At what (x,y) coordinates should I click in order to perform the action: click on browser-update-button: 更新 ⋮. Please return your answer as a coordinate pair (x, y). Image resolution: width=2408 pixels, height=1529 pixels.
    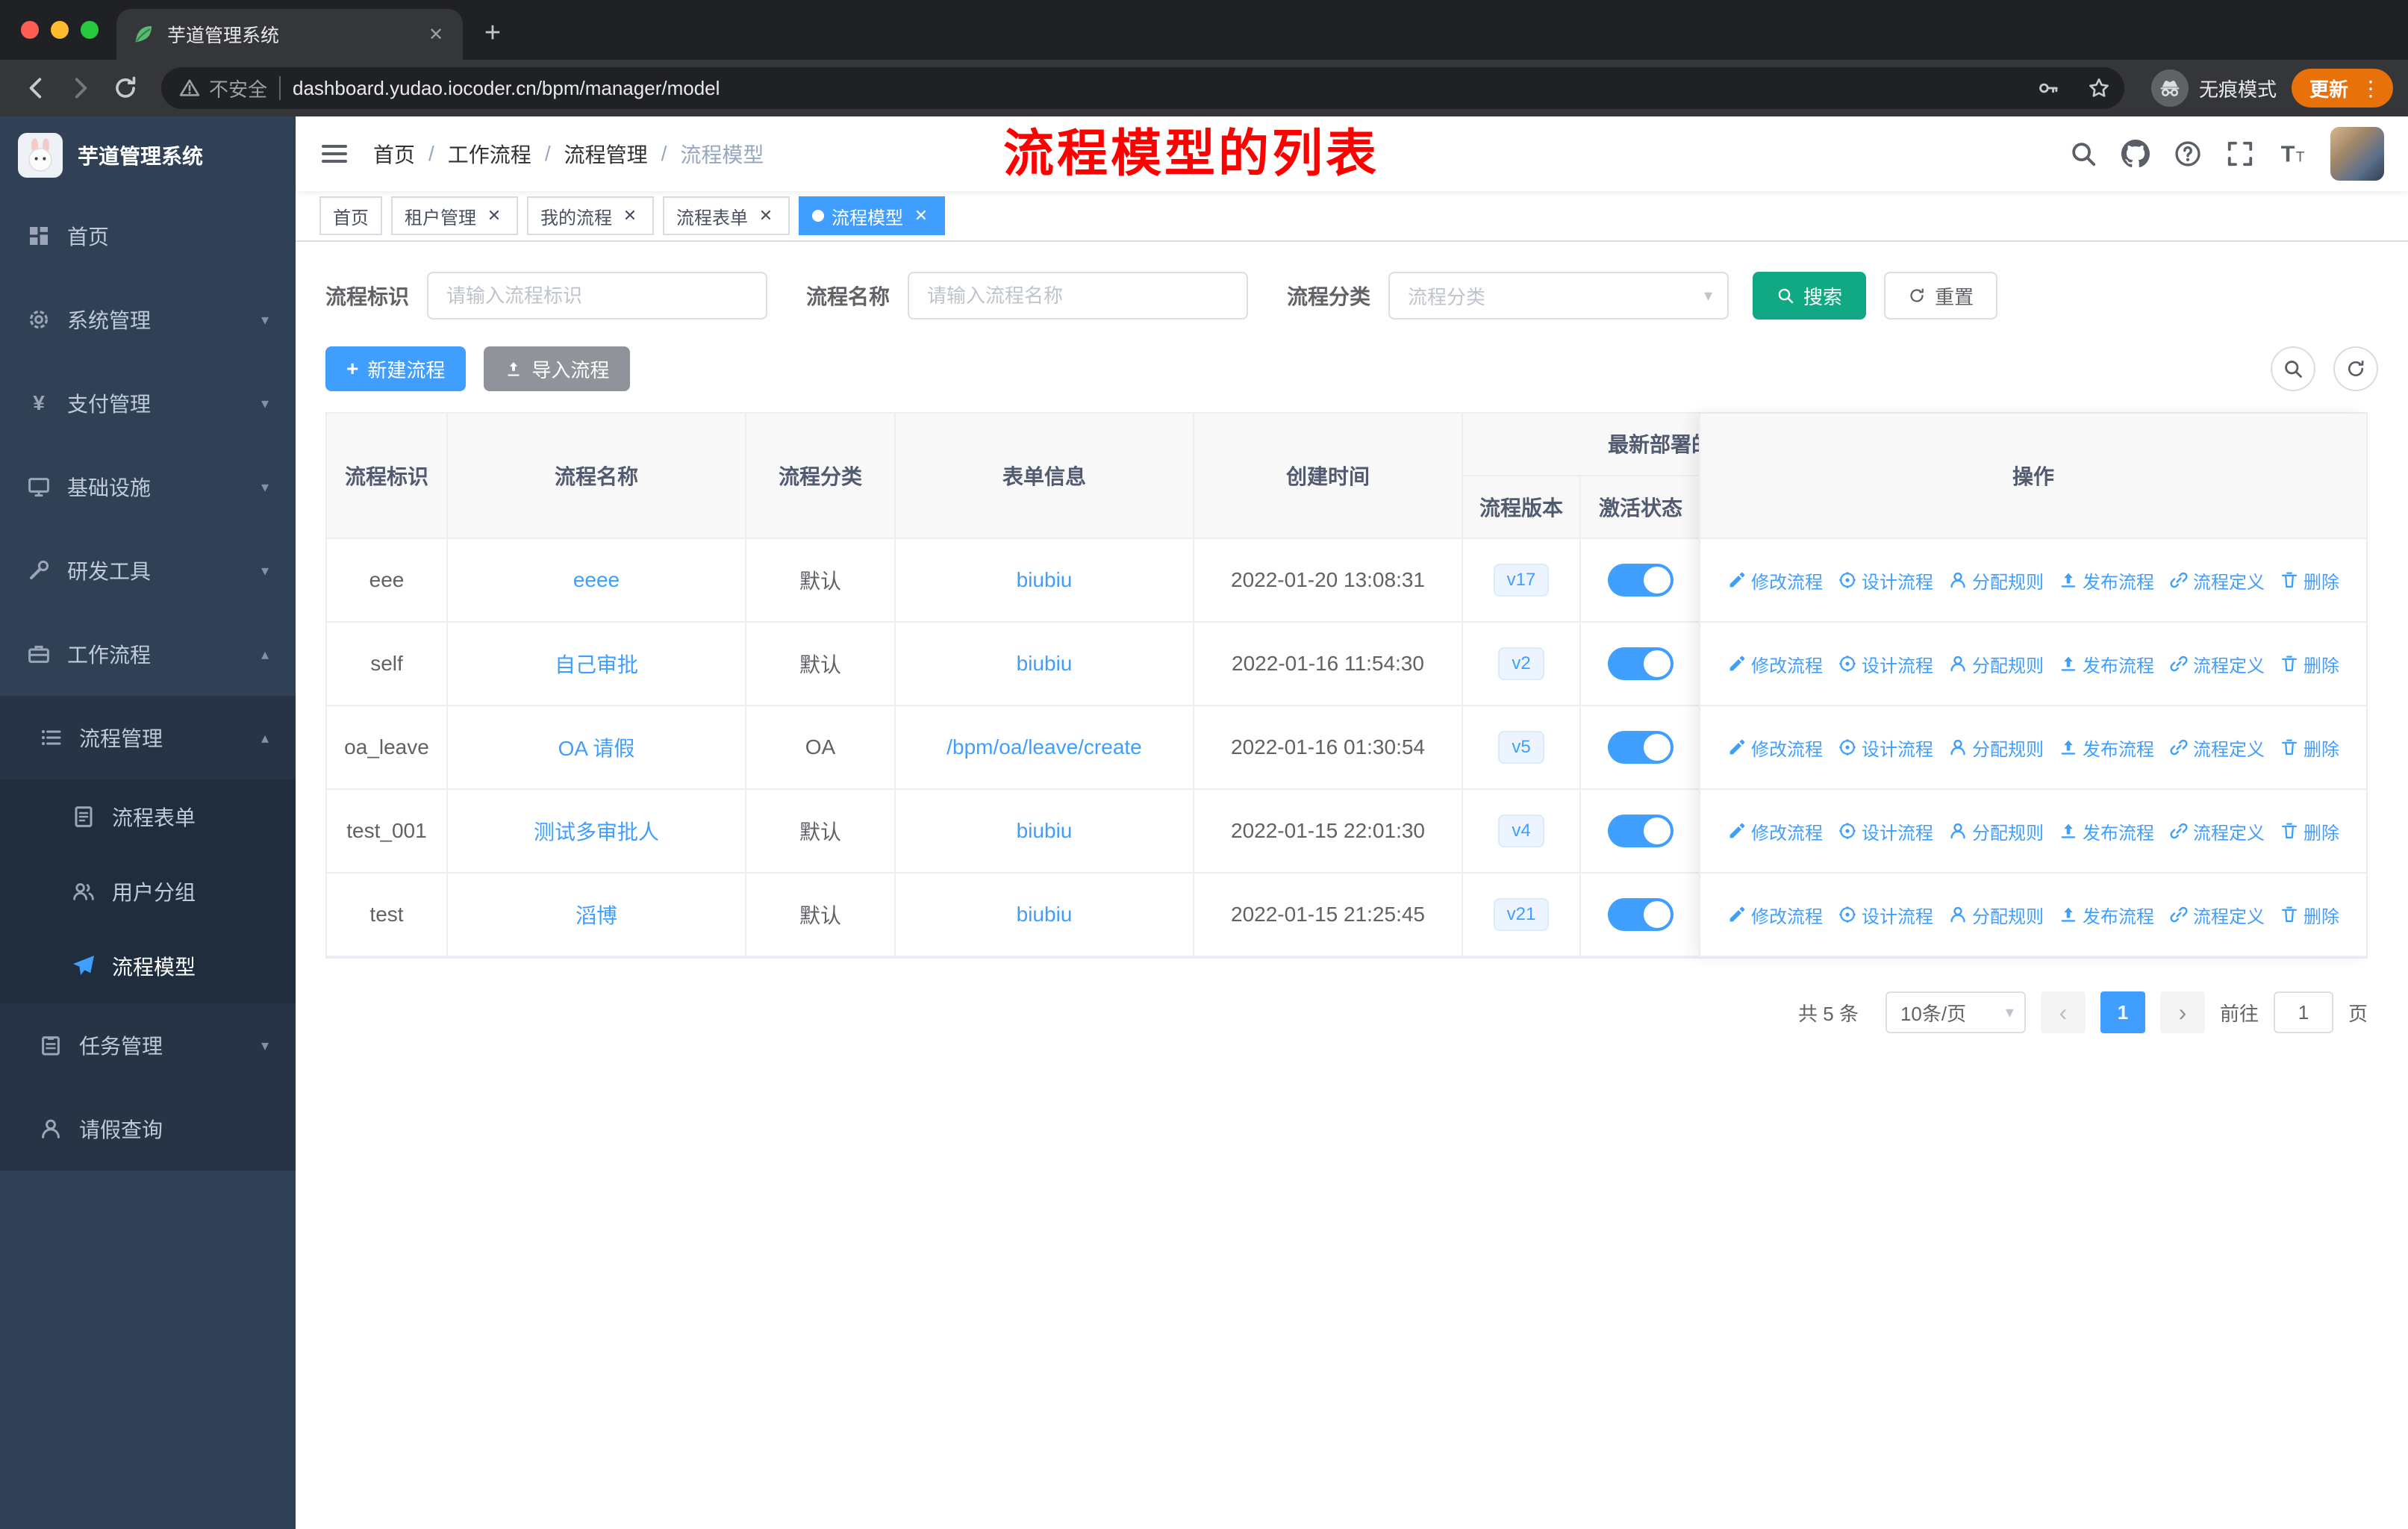
    Looking at the image, I should click on (2342, 88).